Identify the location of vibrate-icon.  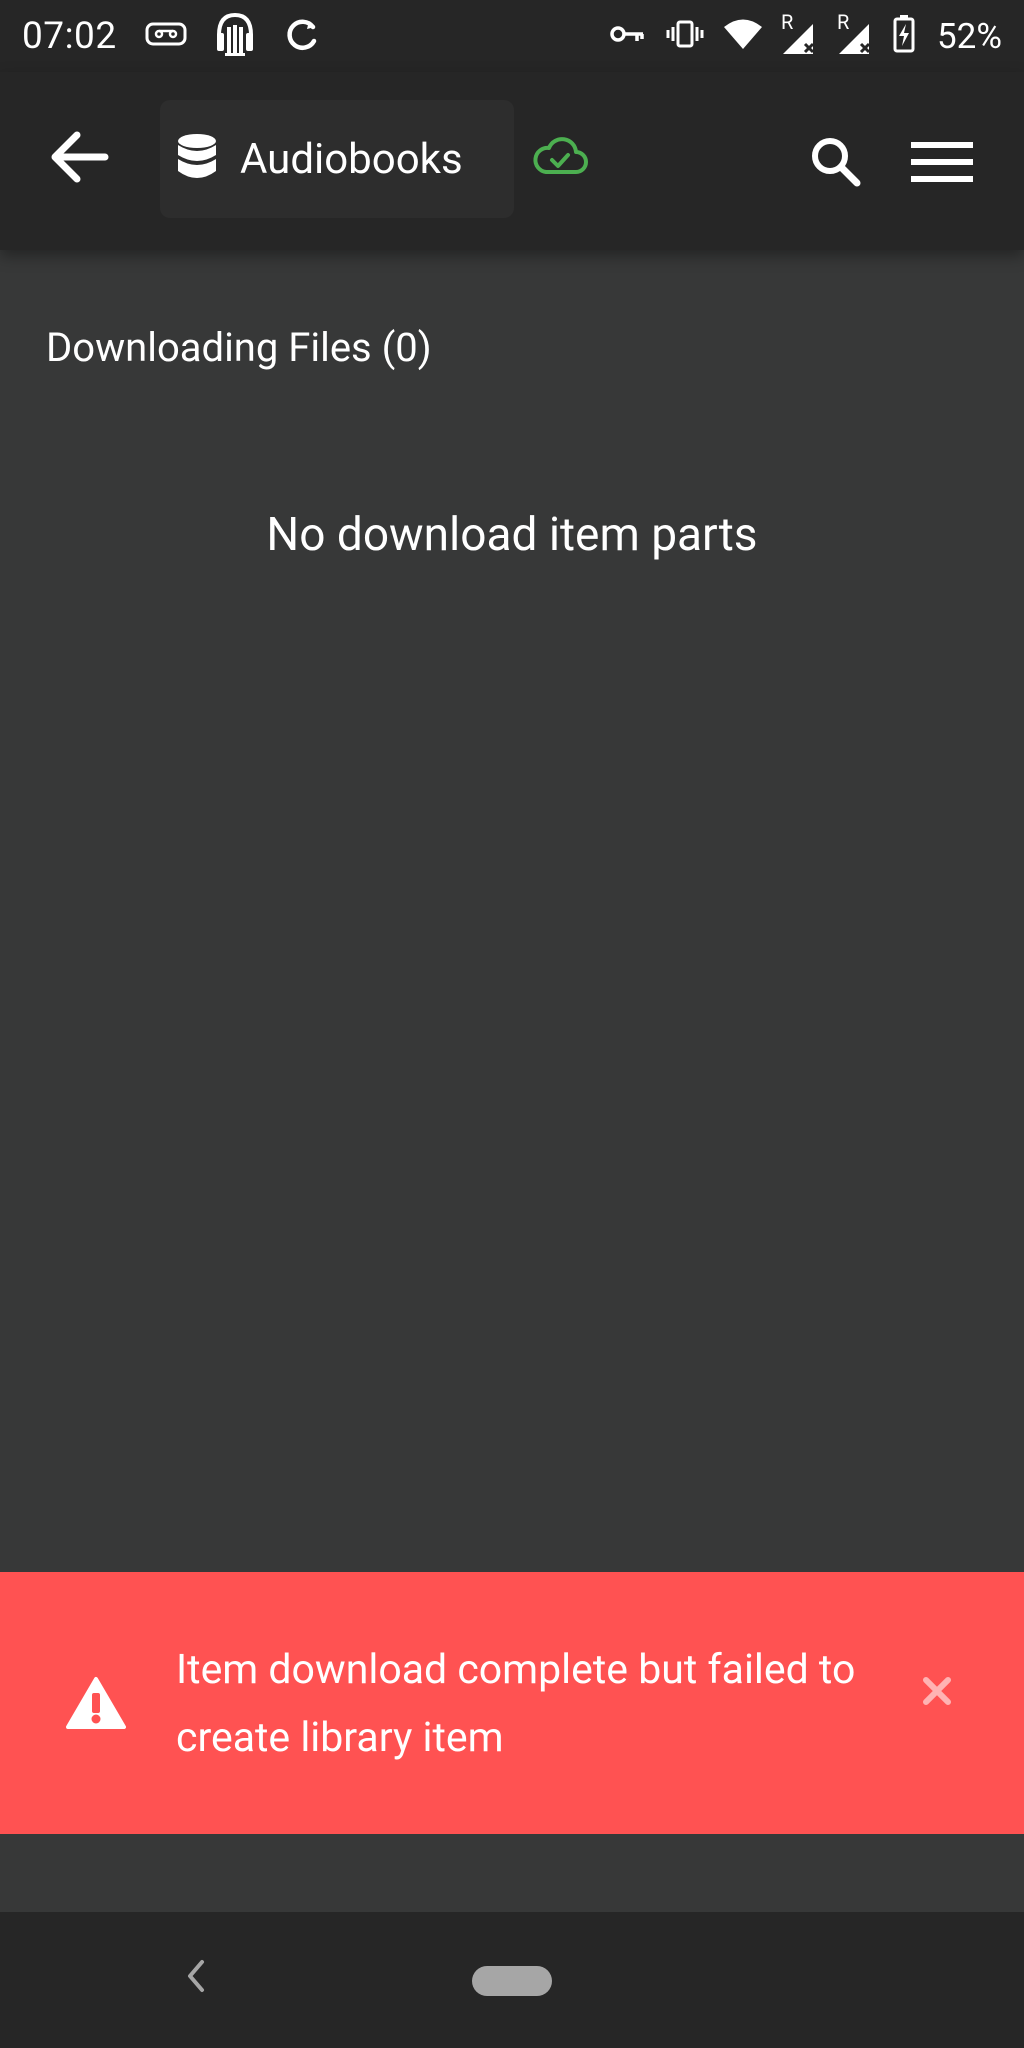
(685, 36).